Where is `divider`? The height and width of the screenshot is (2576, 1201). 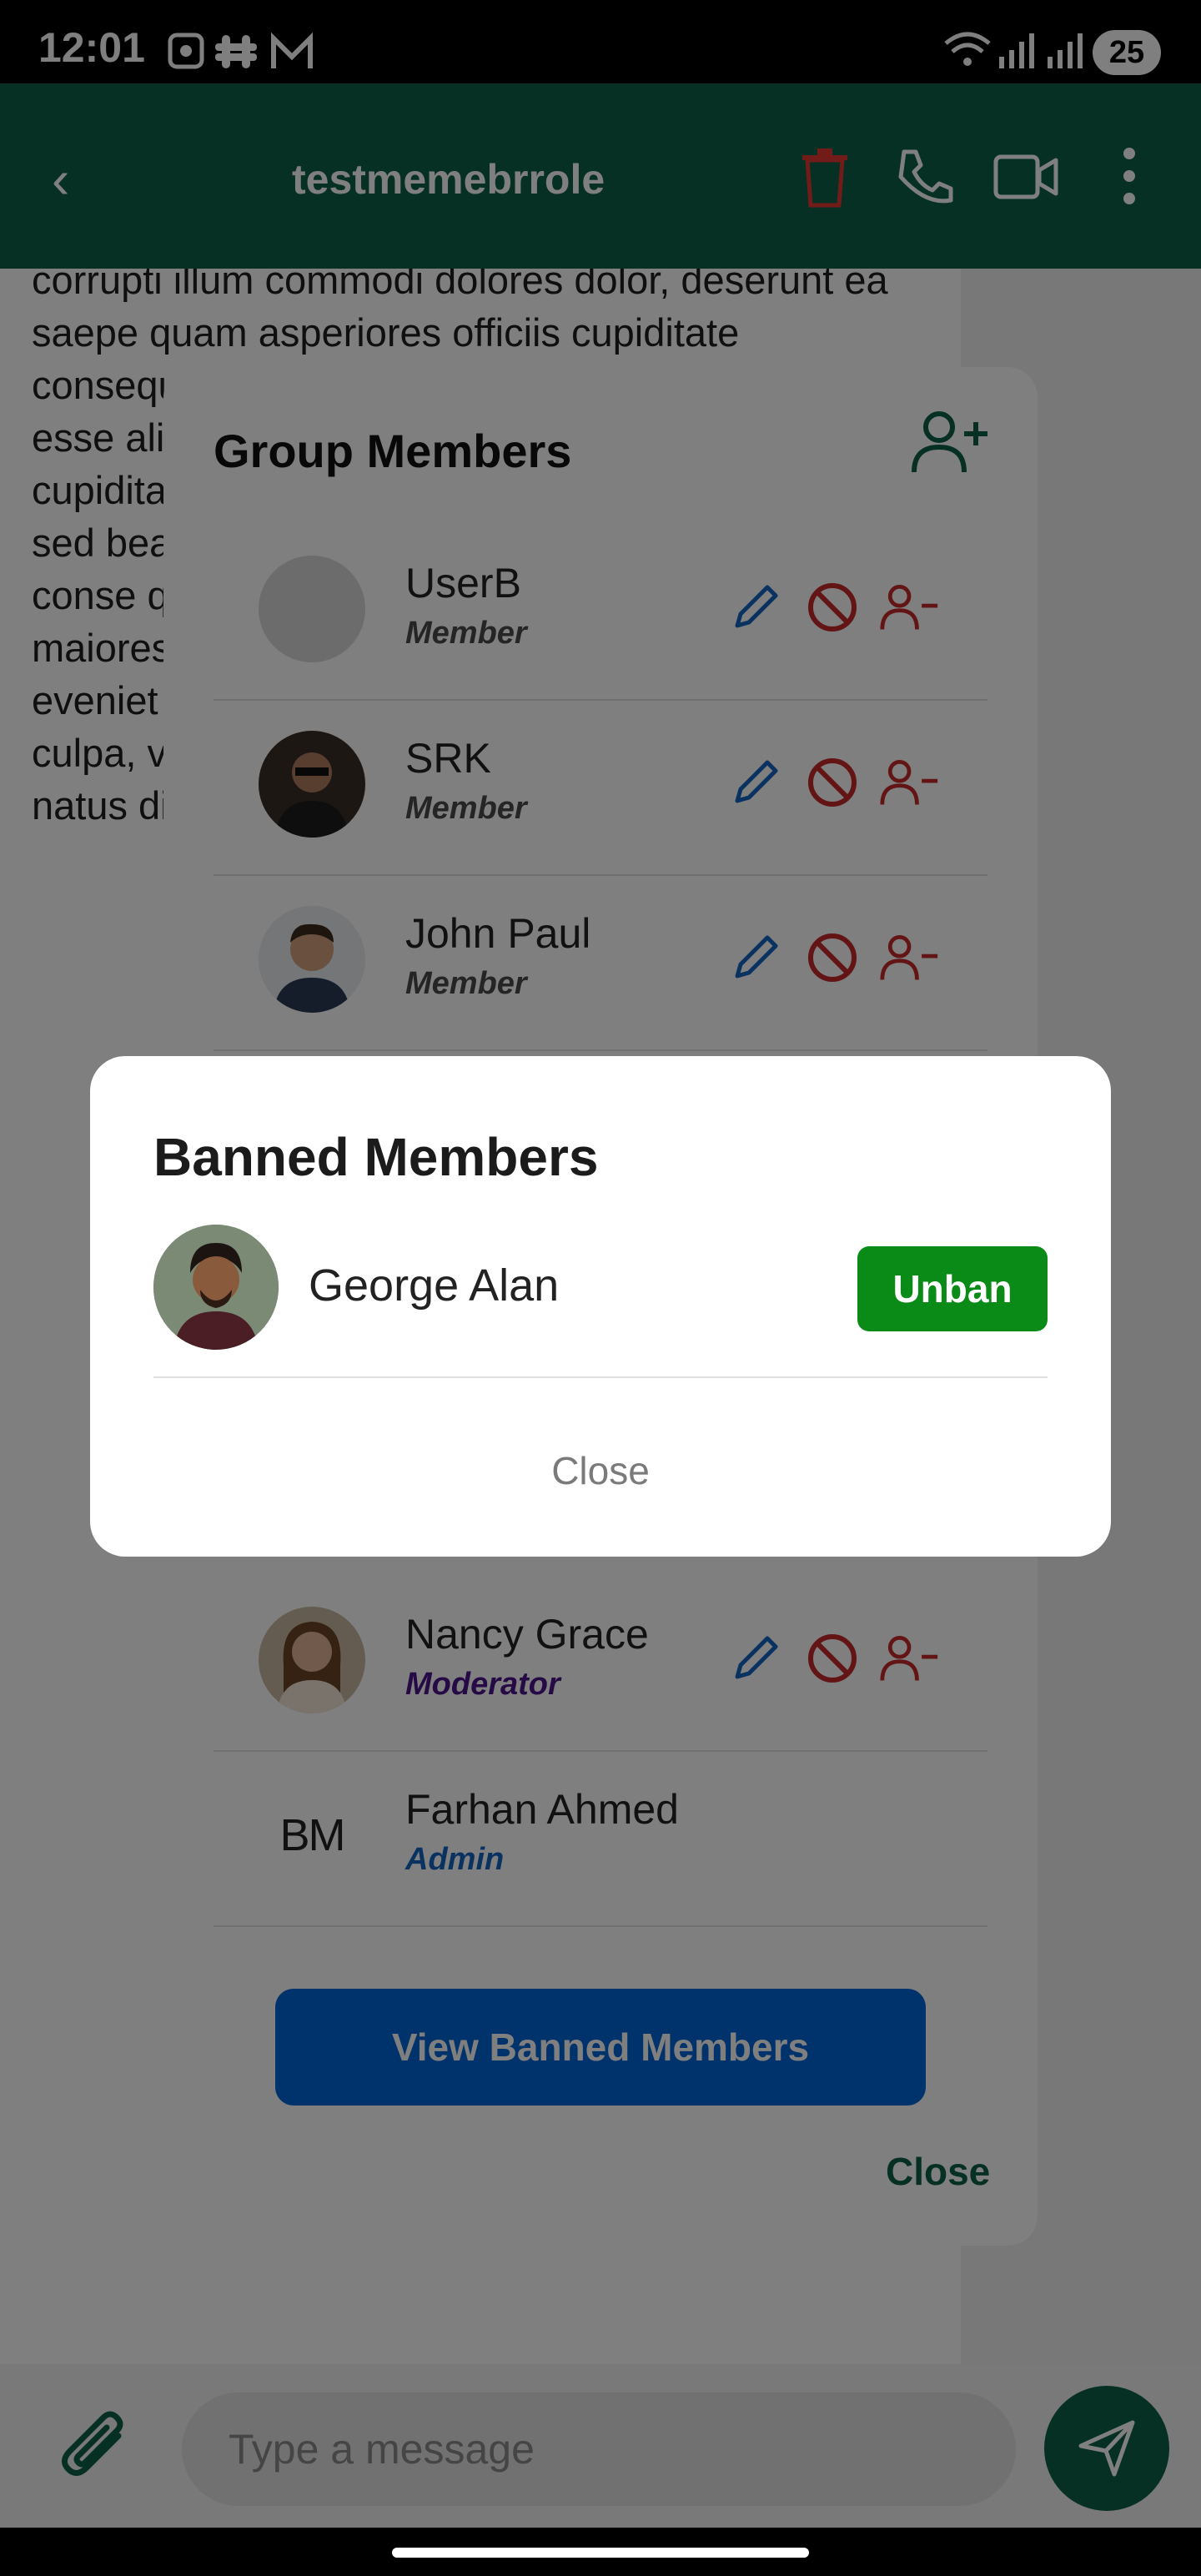
divider is located at coordinates (601, 1377).